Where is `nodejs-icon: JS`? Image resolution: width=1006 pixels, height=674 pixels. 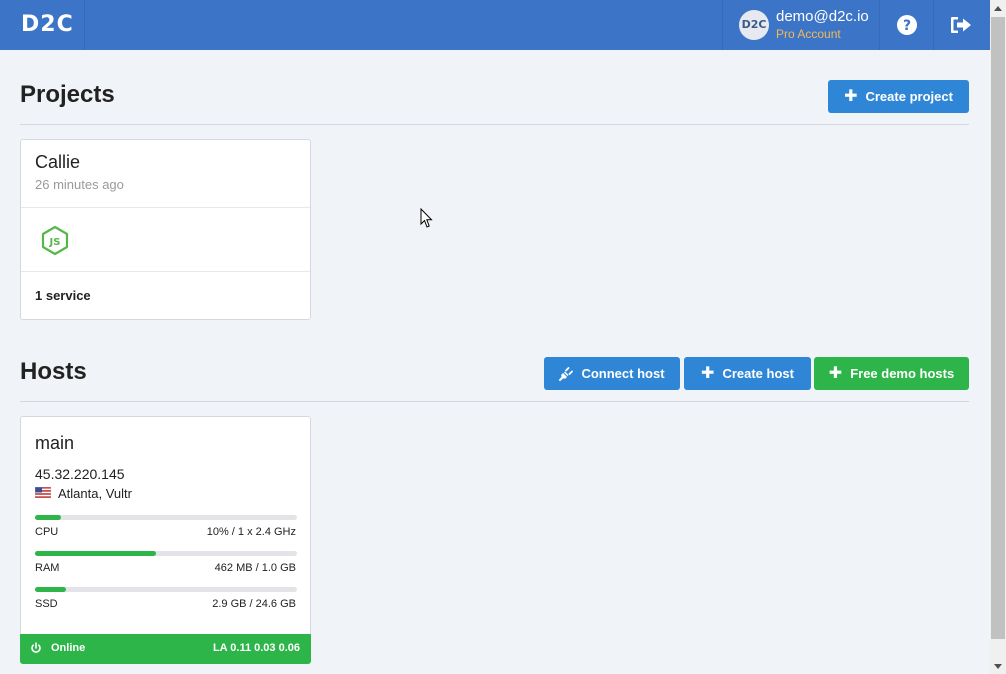 nodejs-icon: JS is located at coordinates (55, 243).